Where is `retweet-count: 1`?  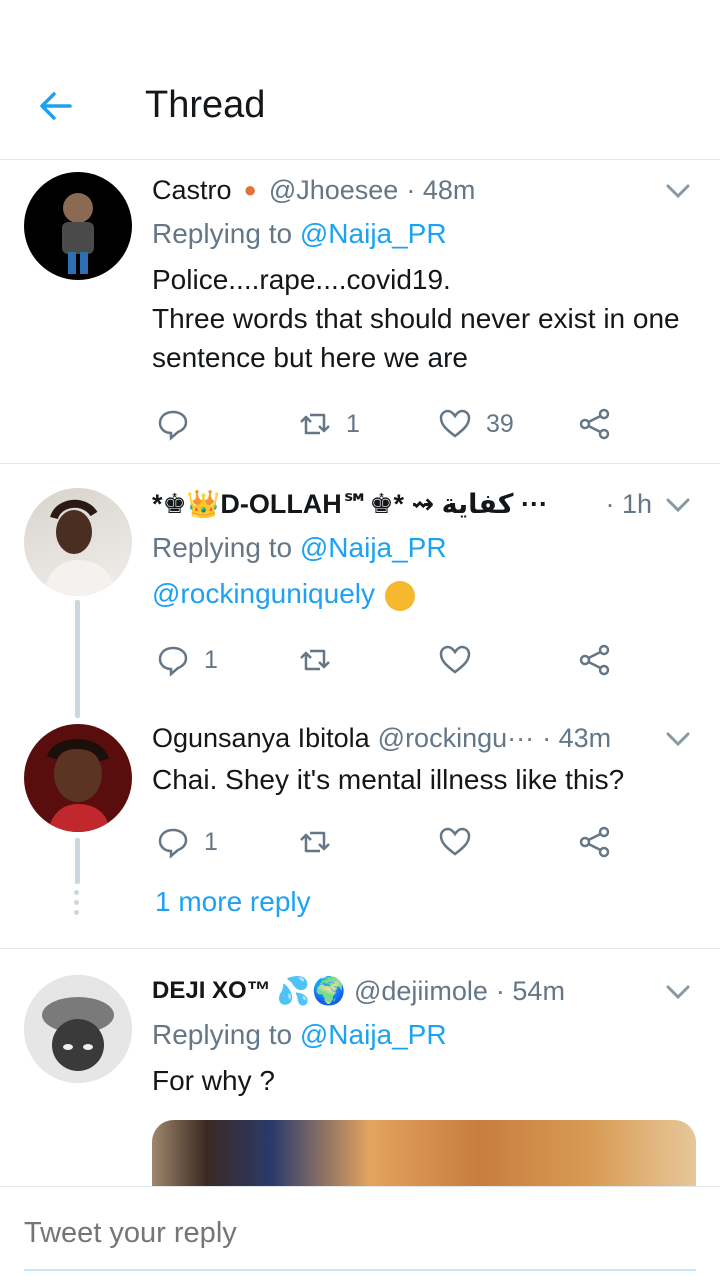
retweet-count: 1 is located at coordinates (353, 423).